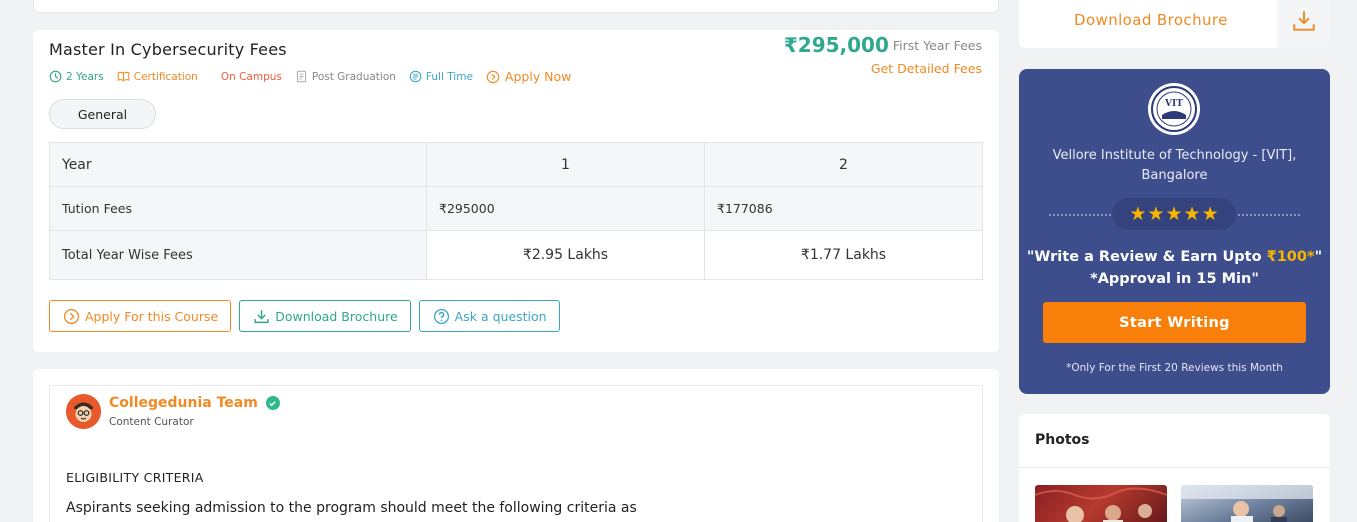 This screenshot has width=1357, height=522. What do you see at coordinates (843, 164) in the screenshot?
I see `table-header-year2: 2` at bounding box center [843, 164].